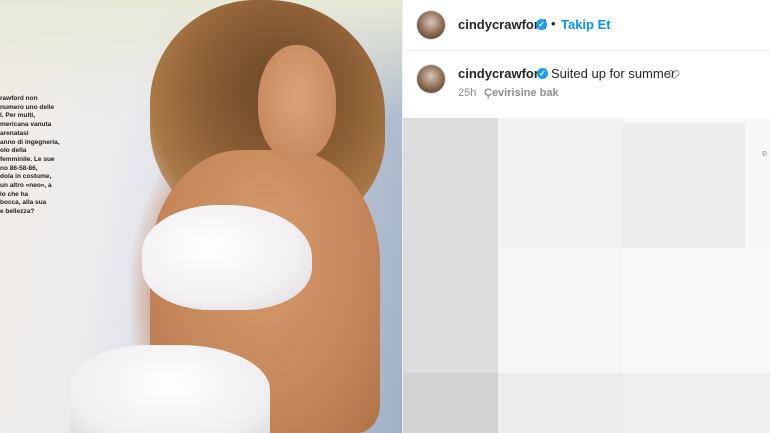 Image resolution: width=770 pixels, height=433 pixels. Describe the element at coordinates (297, 102) in the screenshot. I see `photo-face` at that location.